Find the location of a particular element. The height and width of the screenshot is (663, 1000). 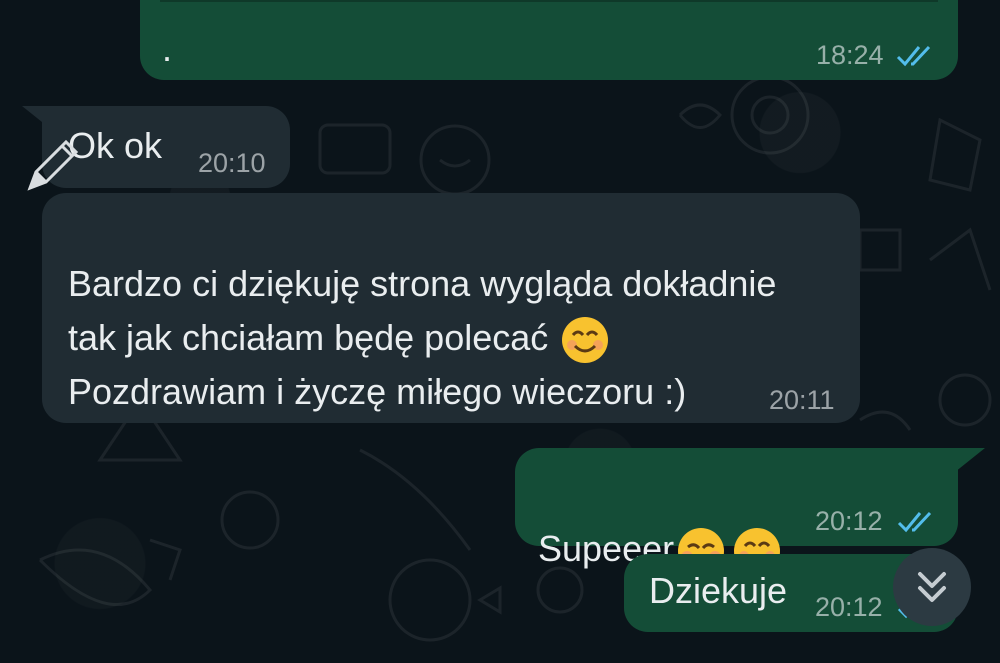

message-line: Pozdrawiam i życzę miłego wieczoru :) is located at coordinates (377, 392).